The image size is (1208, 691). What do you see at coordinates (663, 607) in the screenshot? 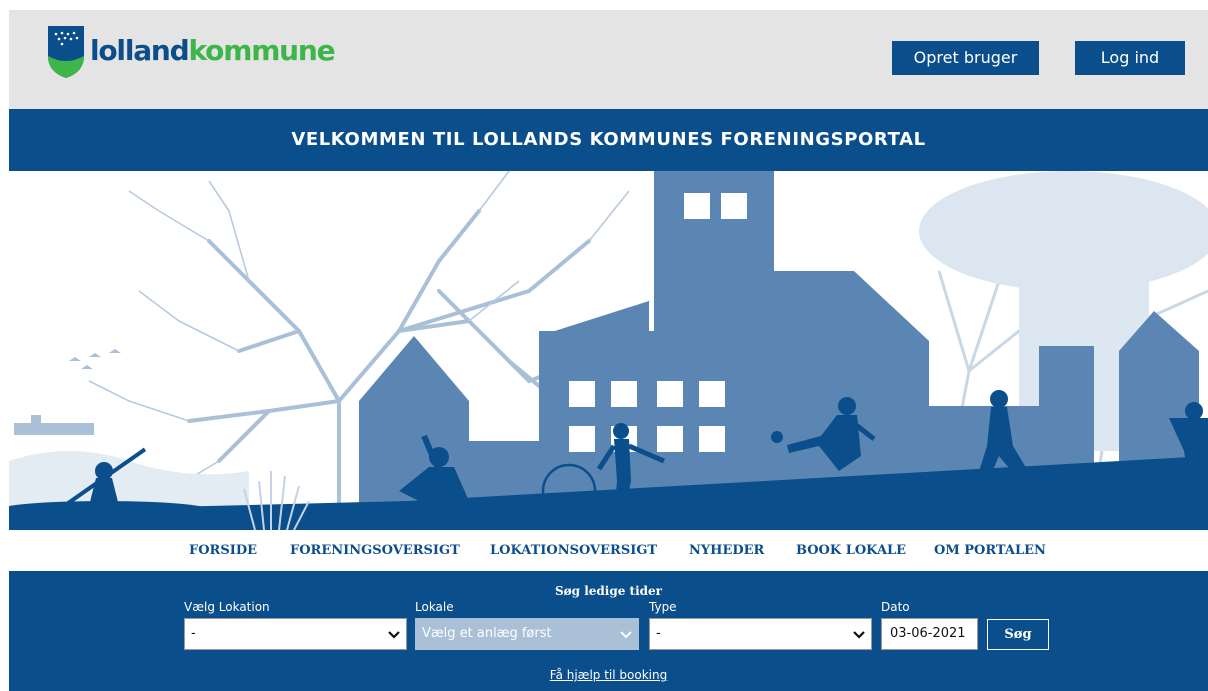
I see `type-label: Type` at bounding box center [663, 607].